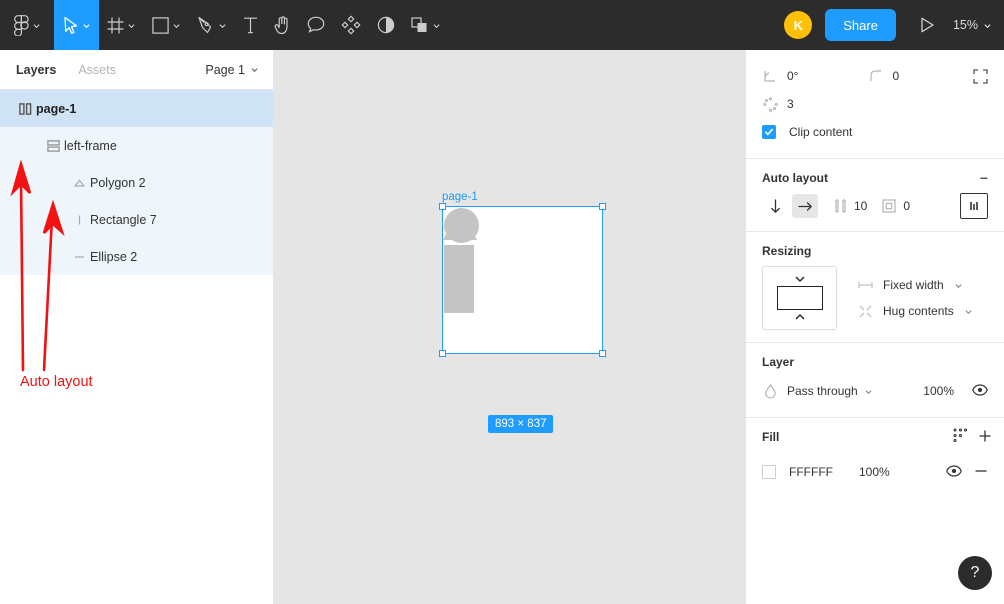 The width and height of the screenshot is (1004, 604). I want to click on padding-icon, so click(889, 206).